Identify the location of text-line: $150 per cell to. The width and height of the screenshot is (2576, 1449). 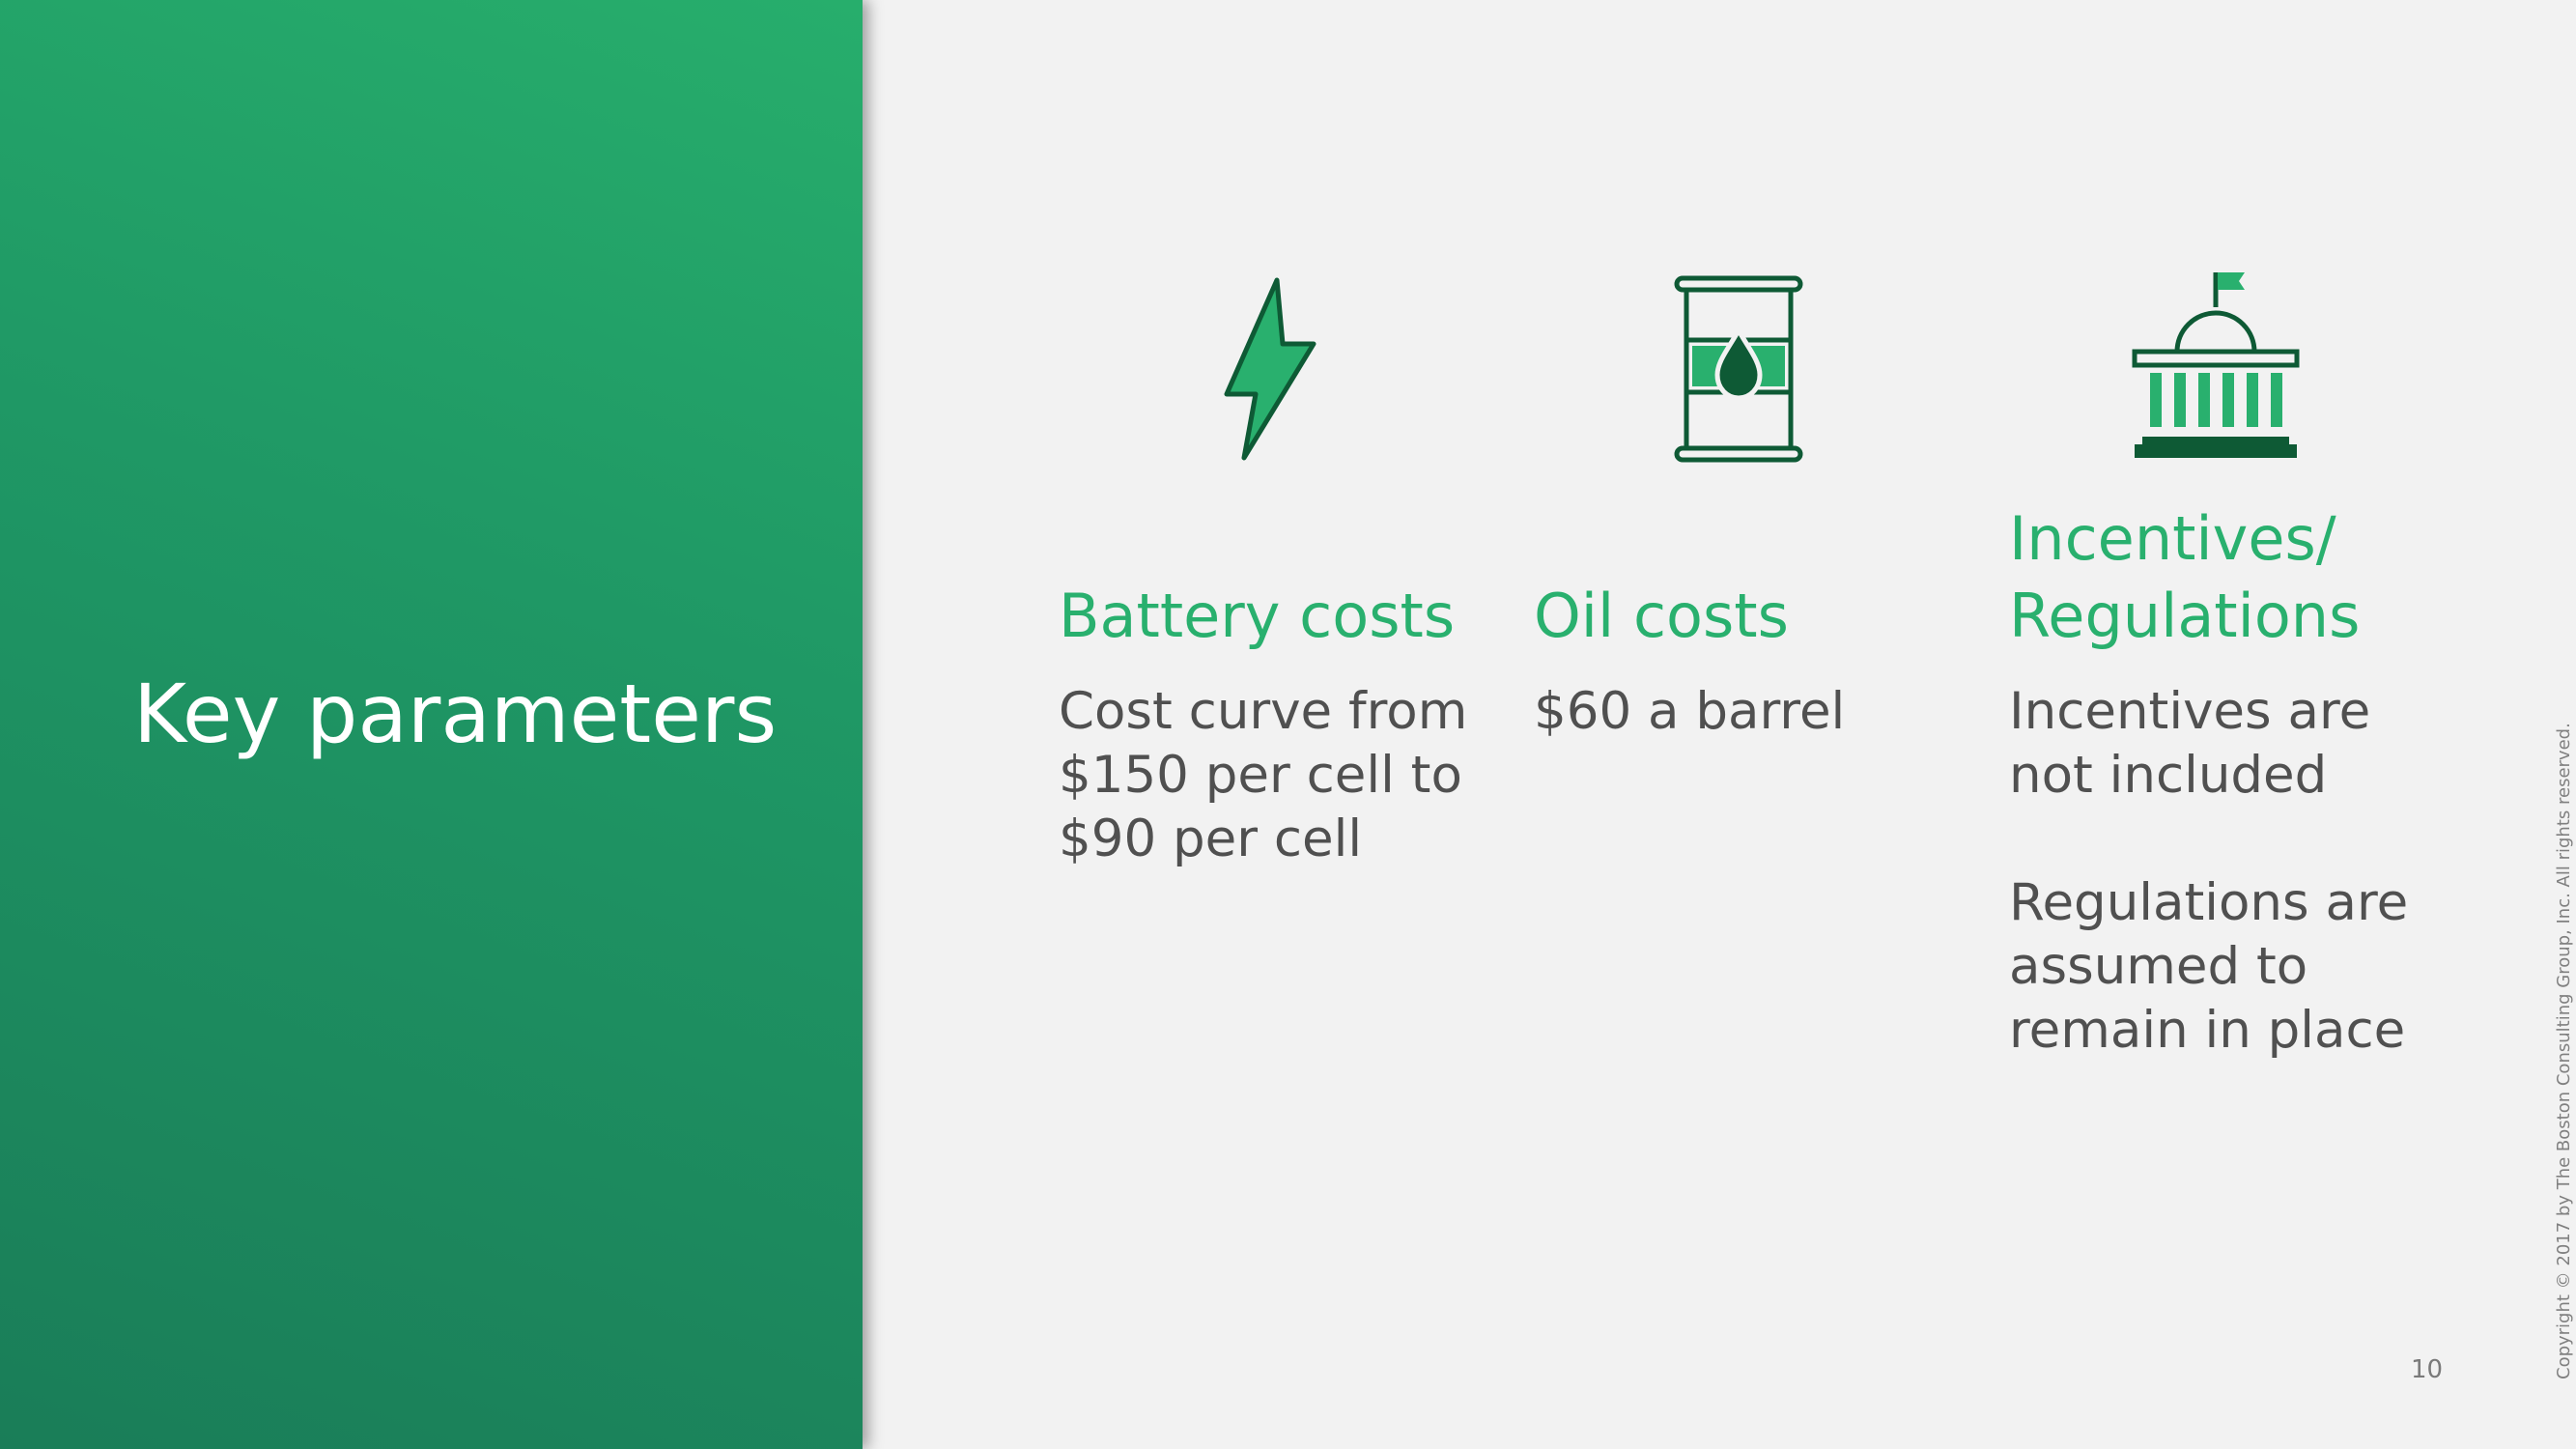
(1260, 775).